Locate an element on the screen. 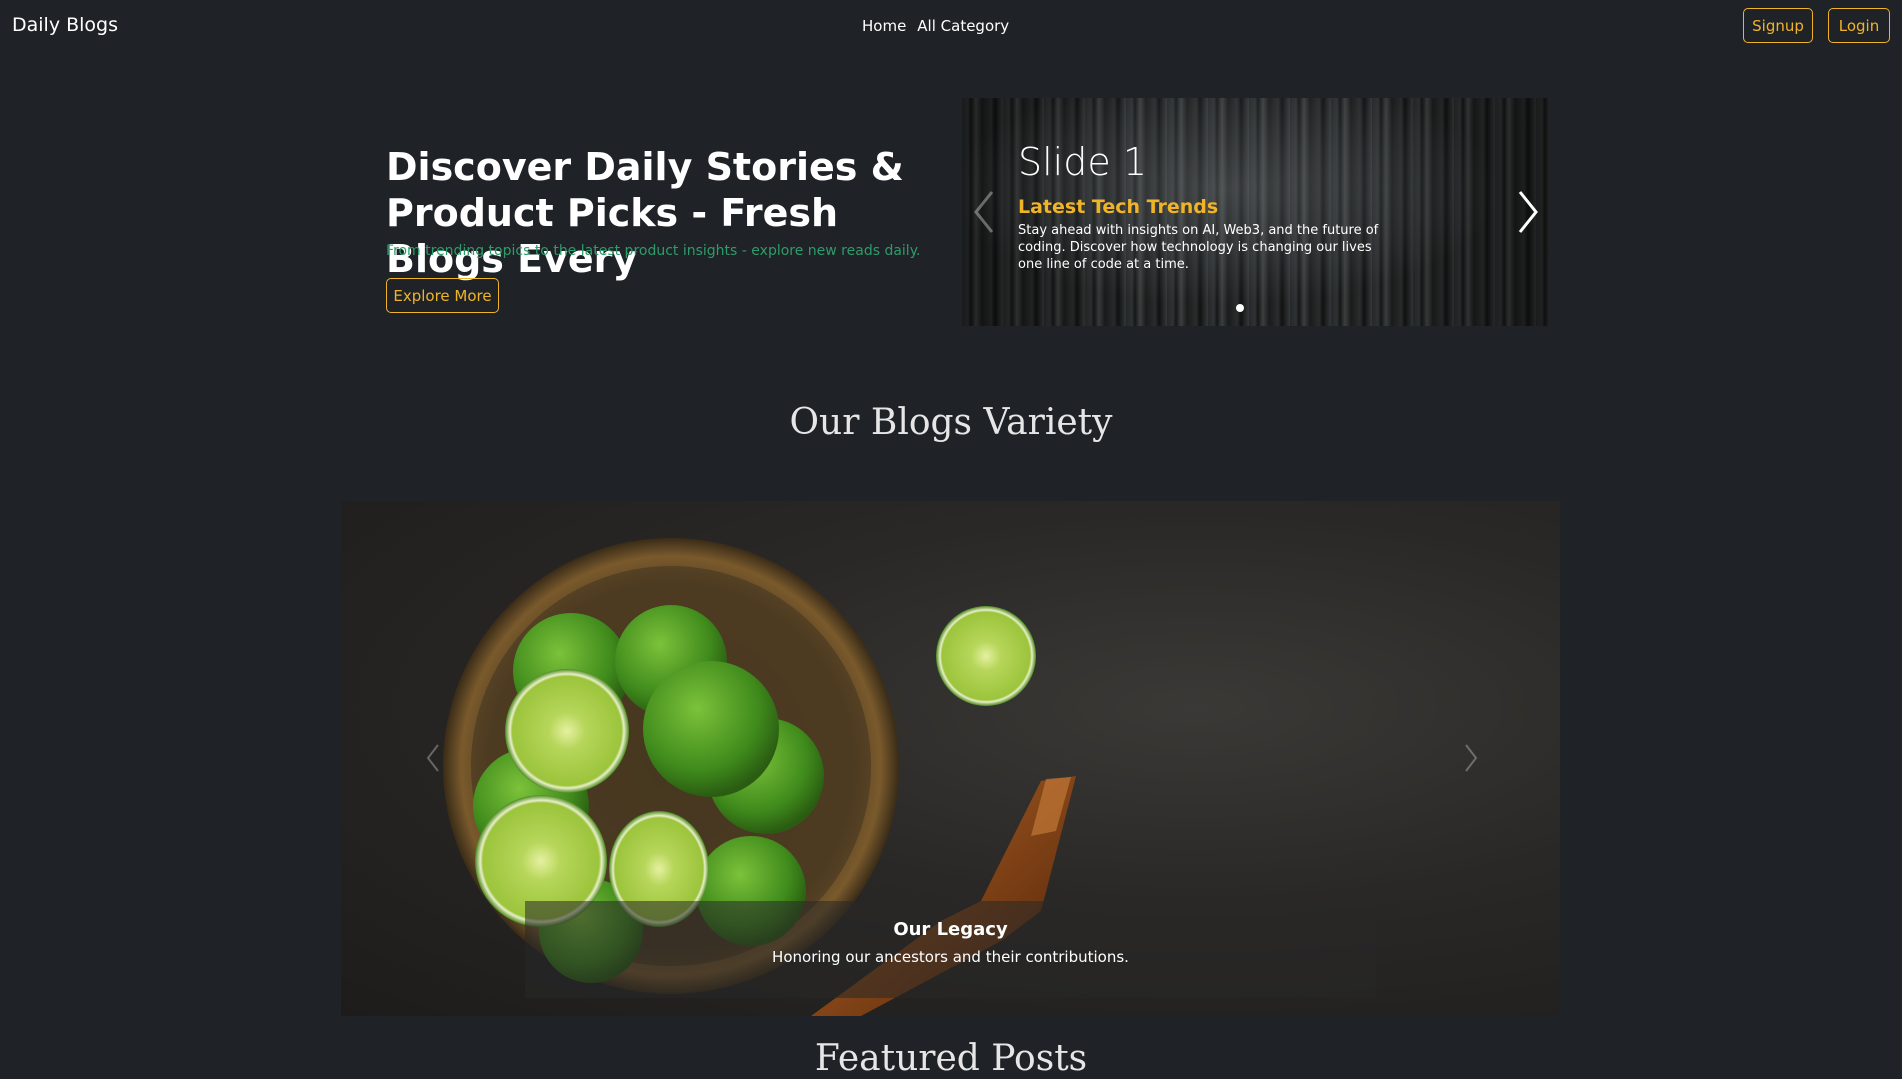 The height and width of the screenshot is (1079, 1902). big-carousel-next-icon is located at coordinates (1471, 758).